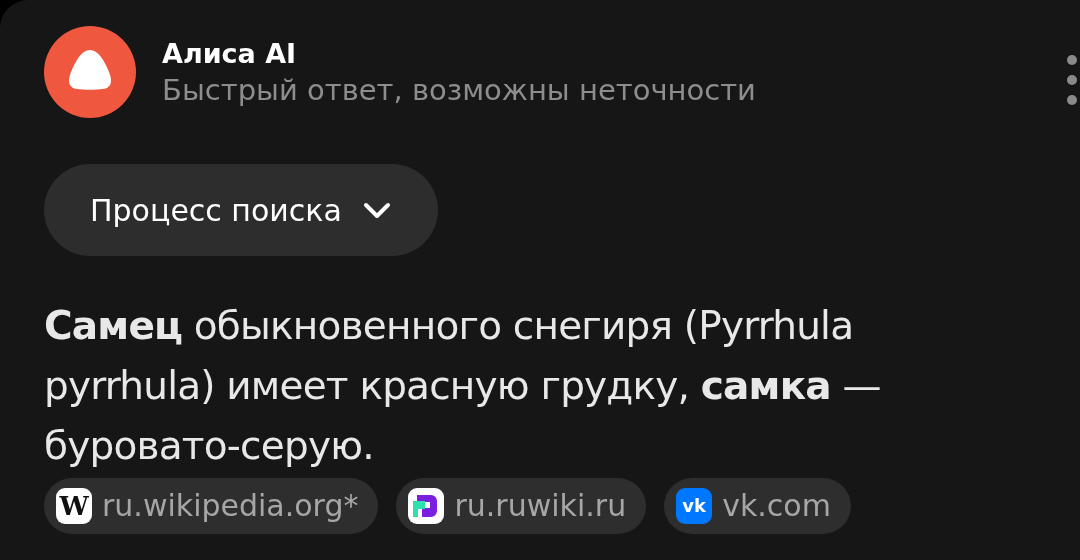 This screenshot has height=560, width=1080. I want to click on wikipedia-icon: W, so click(74, 506).